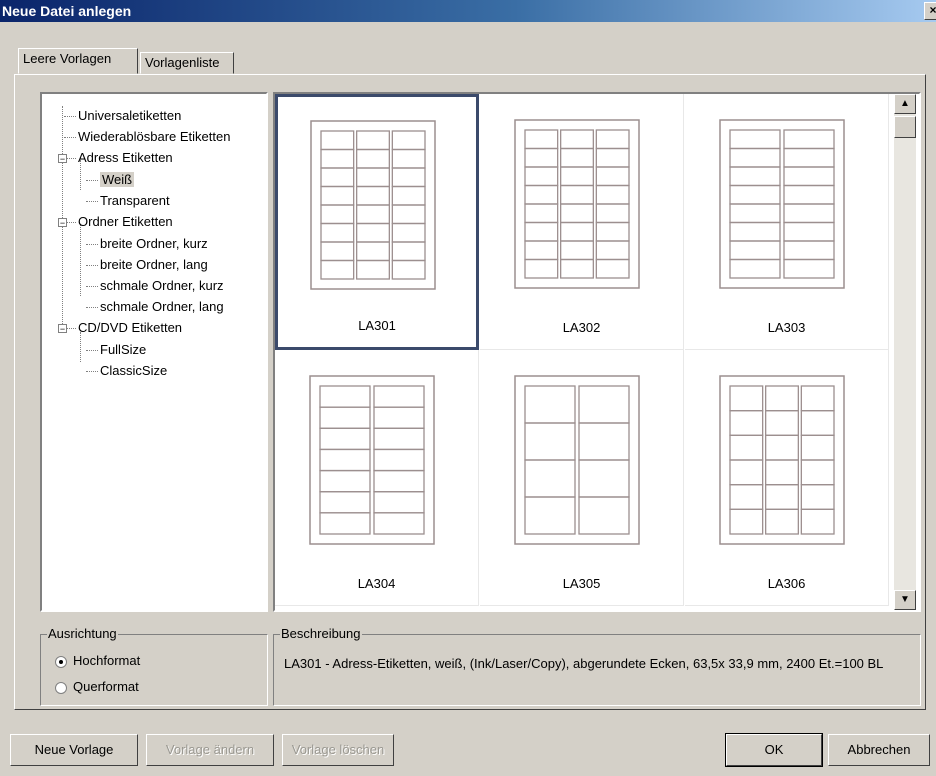 This screenshot has width=936, height=776. I want to click on tree-item: ClassicSize, so click(133, 370).